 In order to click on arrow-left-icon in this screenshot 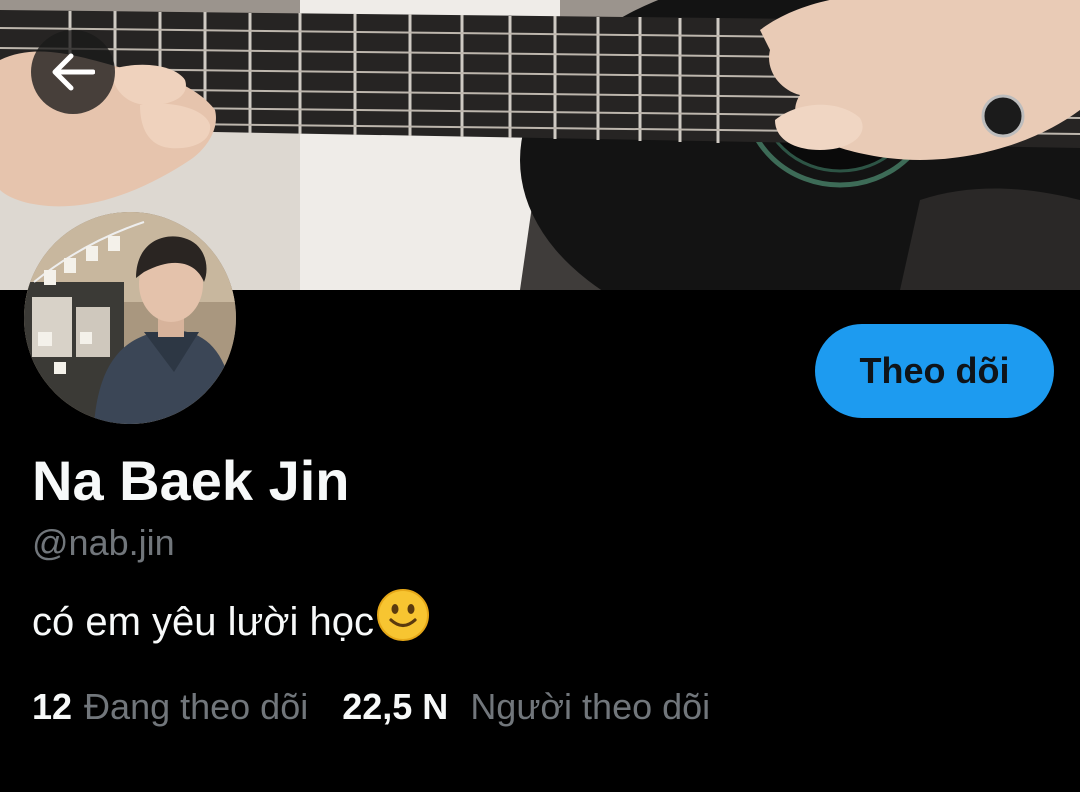, I will do `click(73, 72)`.